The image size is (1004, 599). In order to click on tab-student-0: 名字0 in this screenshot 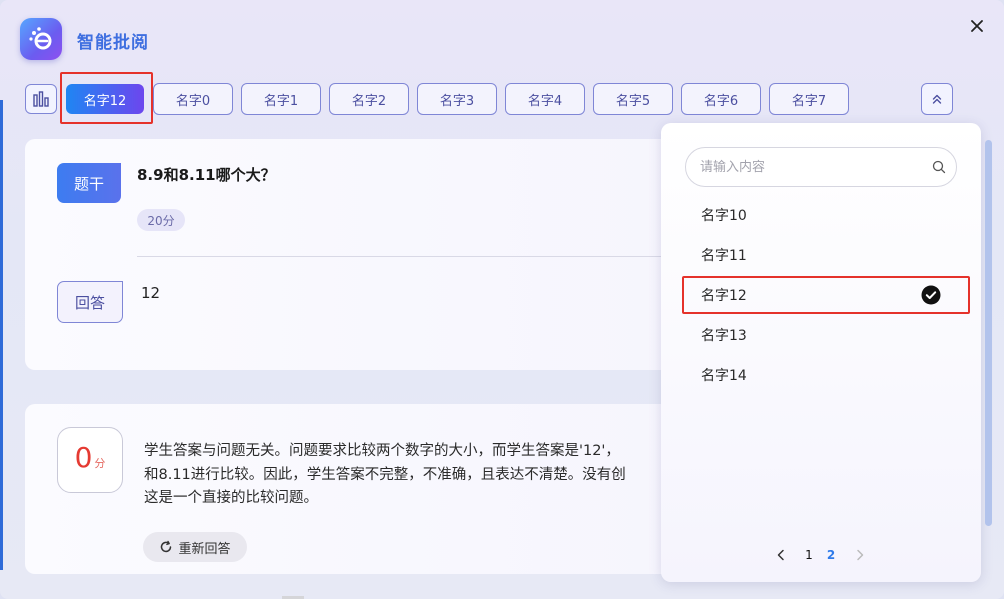, I will do `click(193, 99)`.